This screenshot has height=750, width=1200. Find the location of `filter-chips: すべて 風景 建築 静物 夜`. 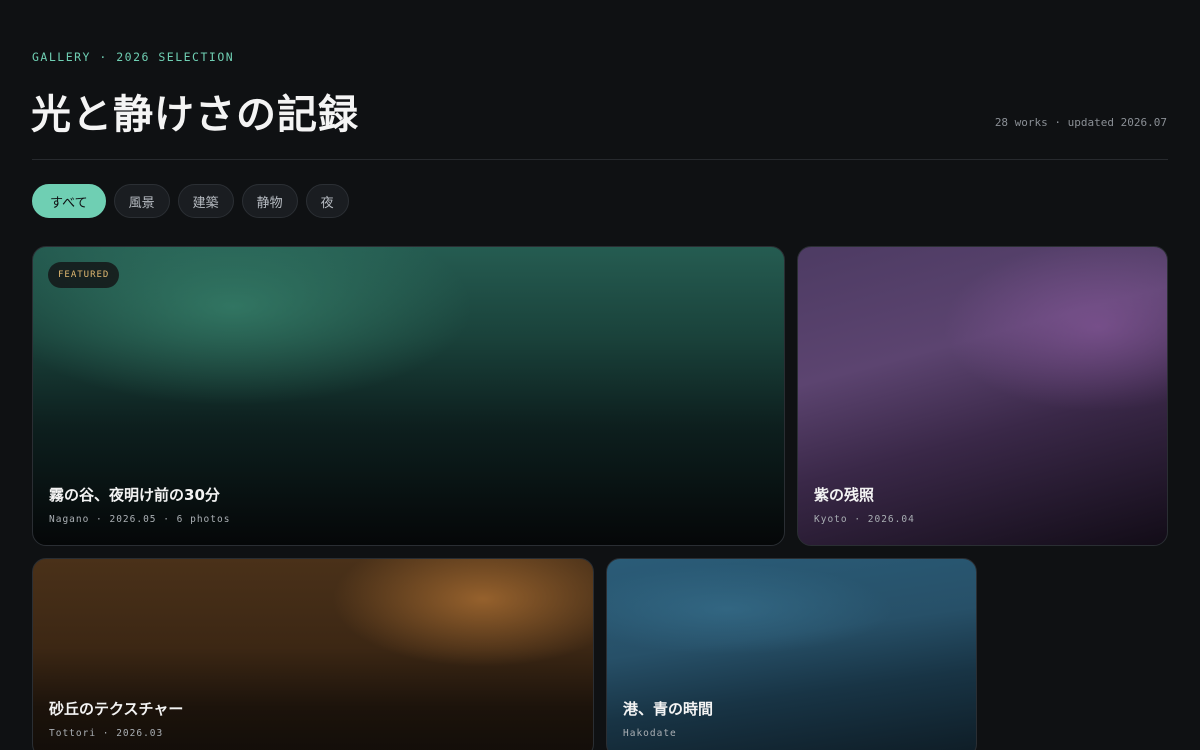

filter-chips: すべて 風景 建築 静物 夜 is located at coordinates (190, 201).